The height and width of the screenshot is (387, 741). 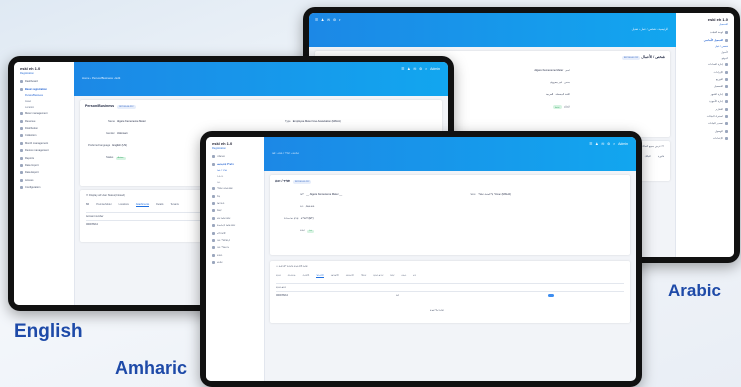 I want to click on amharic-nav-item: ስርጭት, so click(x=235, y=203).